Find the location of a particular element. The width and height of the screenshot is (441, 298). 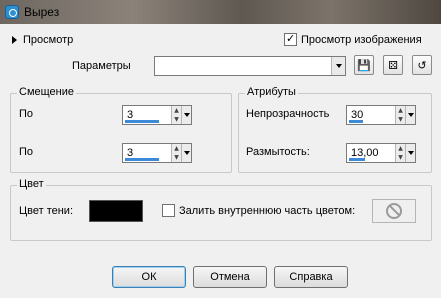

cancel-button: Отмена is located at coordinates (230, 277).